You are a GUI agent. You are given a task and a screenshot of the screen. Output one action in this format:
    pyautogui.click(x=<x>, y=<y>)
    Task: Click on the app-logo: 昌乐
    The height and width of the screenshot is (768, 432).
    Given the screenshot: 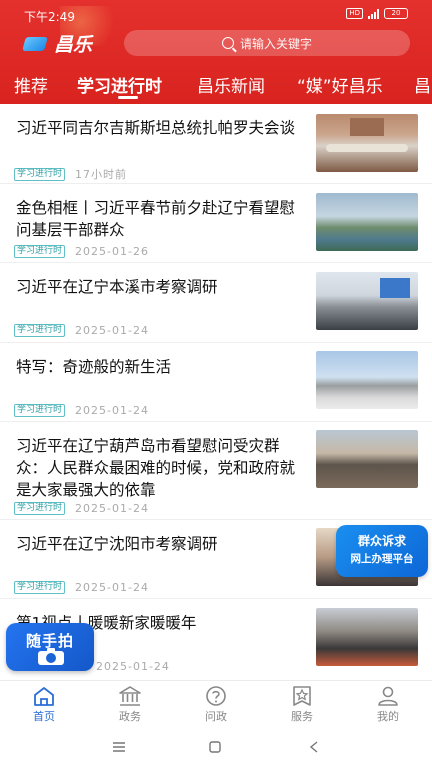 What is the action you would take?
    pyautogui.click(x=57, y=43)
    